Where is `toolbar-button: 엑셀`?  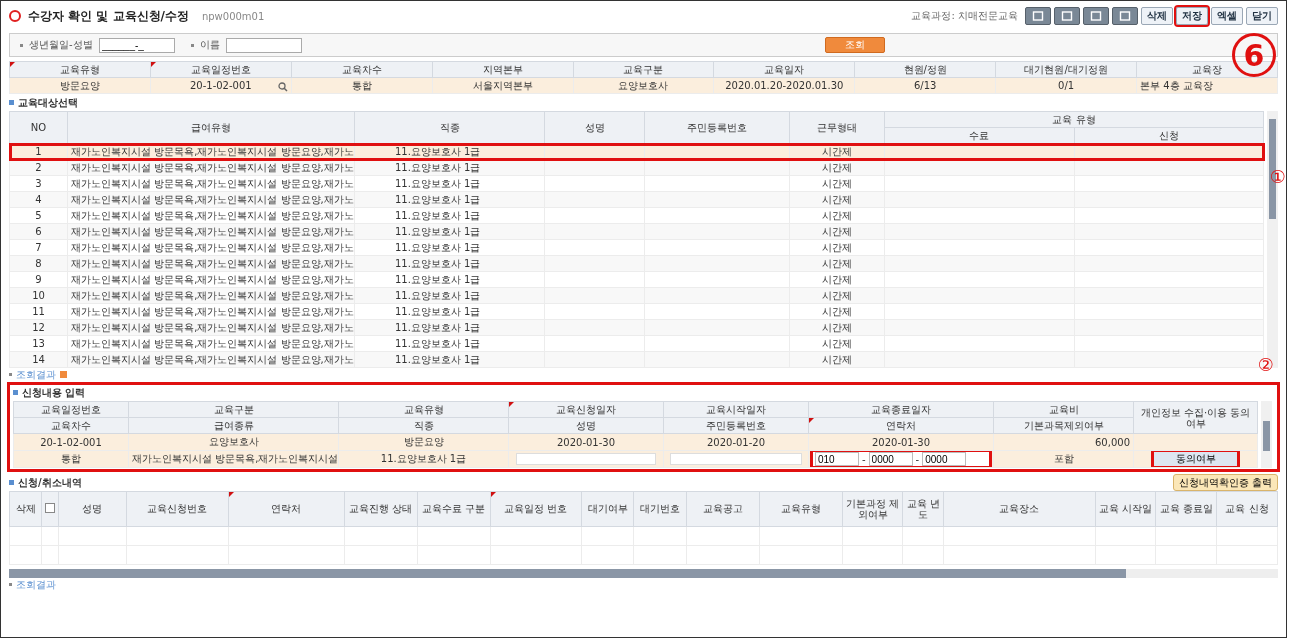 toolbar-button: 엑셀 is located at coordinates (1227, 16).